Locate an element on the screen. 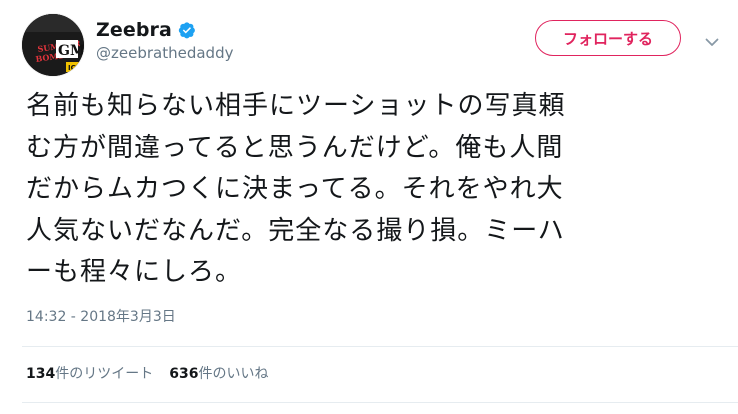 The height and width of the screenshot is (414, 738). like-count: 636 is located at coordinates (184, 374).